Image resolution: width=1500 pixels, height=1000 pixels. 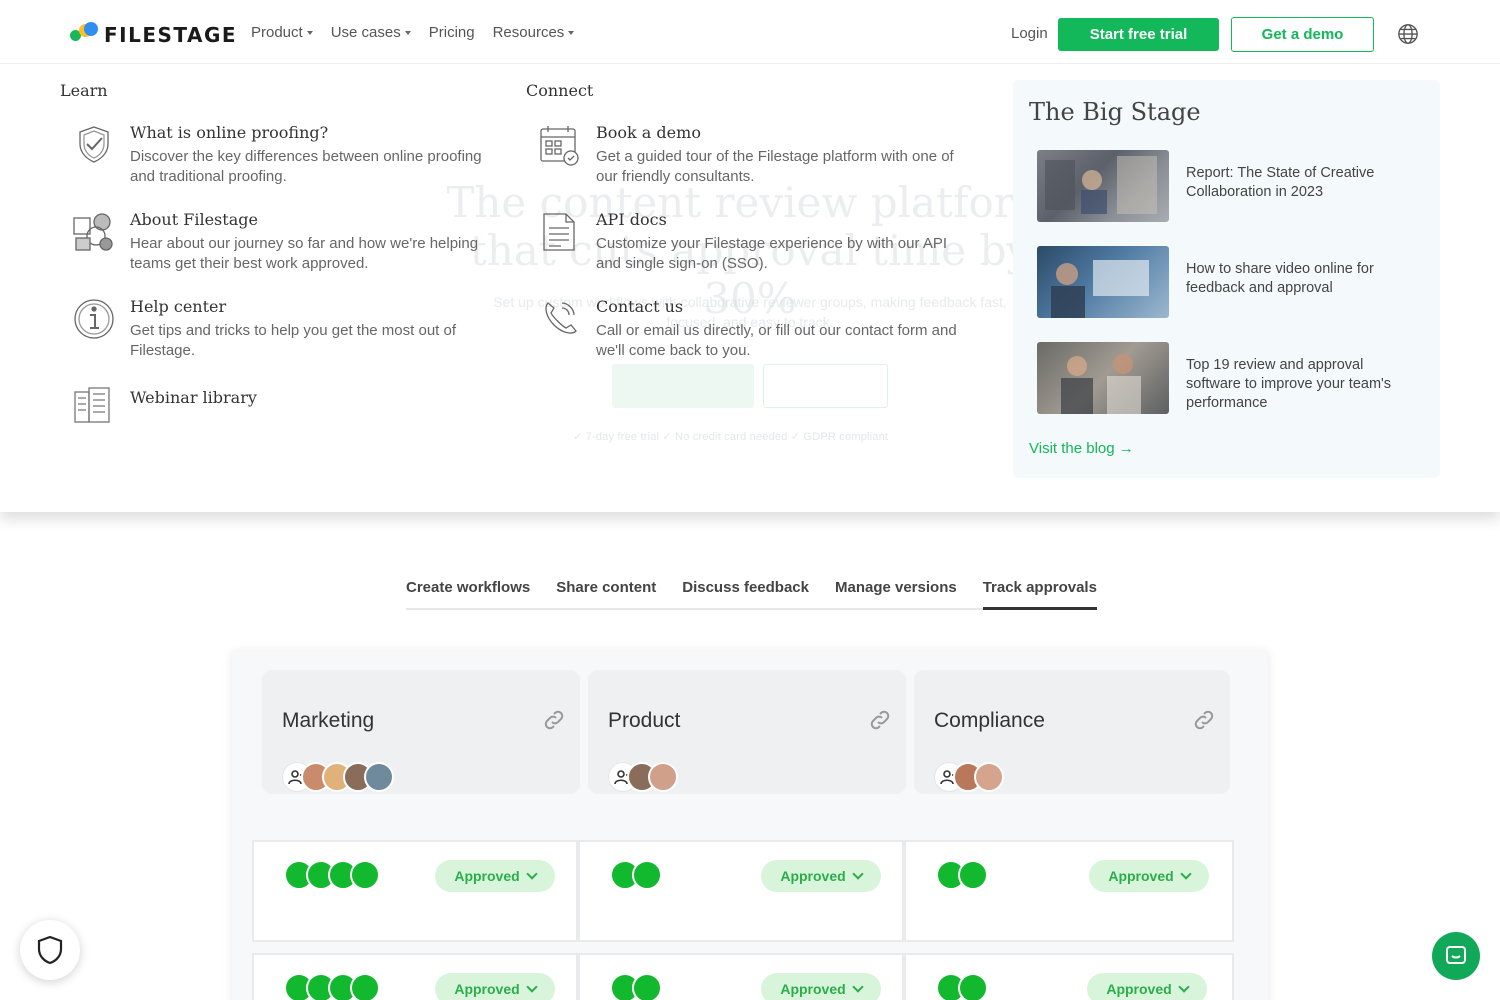 What do you see at coordinates (94, 144) in the screenshot?
I see `shield-check-icon` at bounding box center [94, 144].